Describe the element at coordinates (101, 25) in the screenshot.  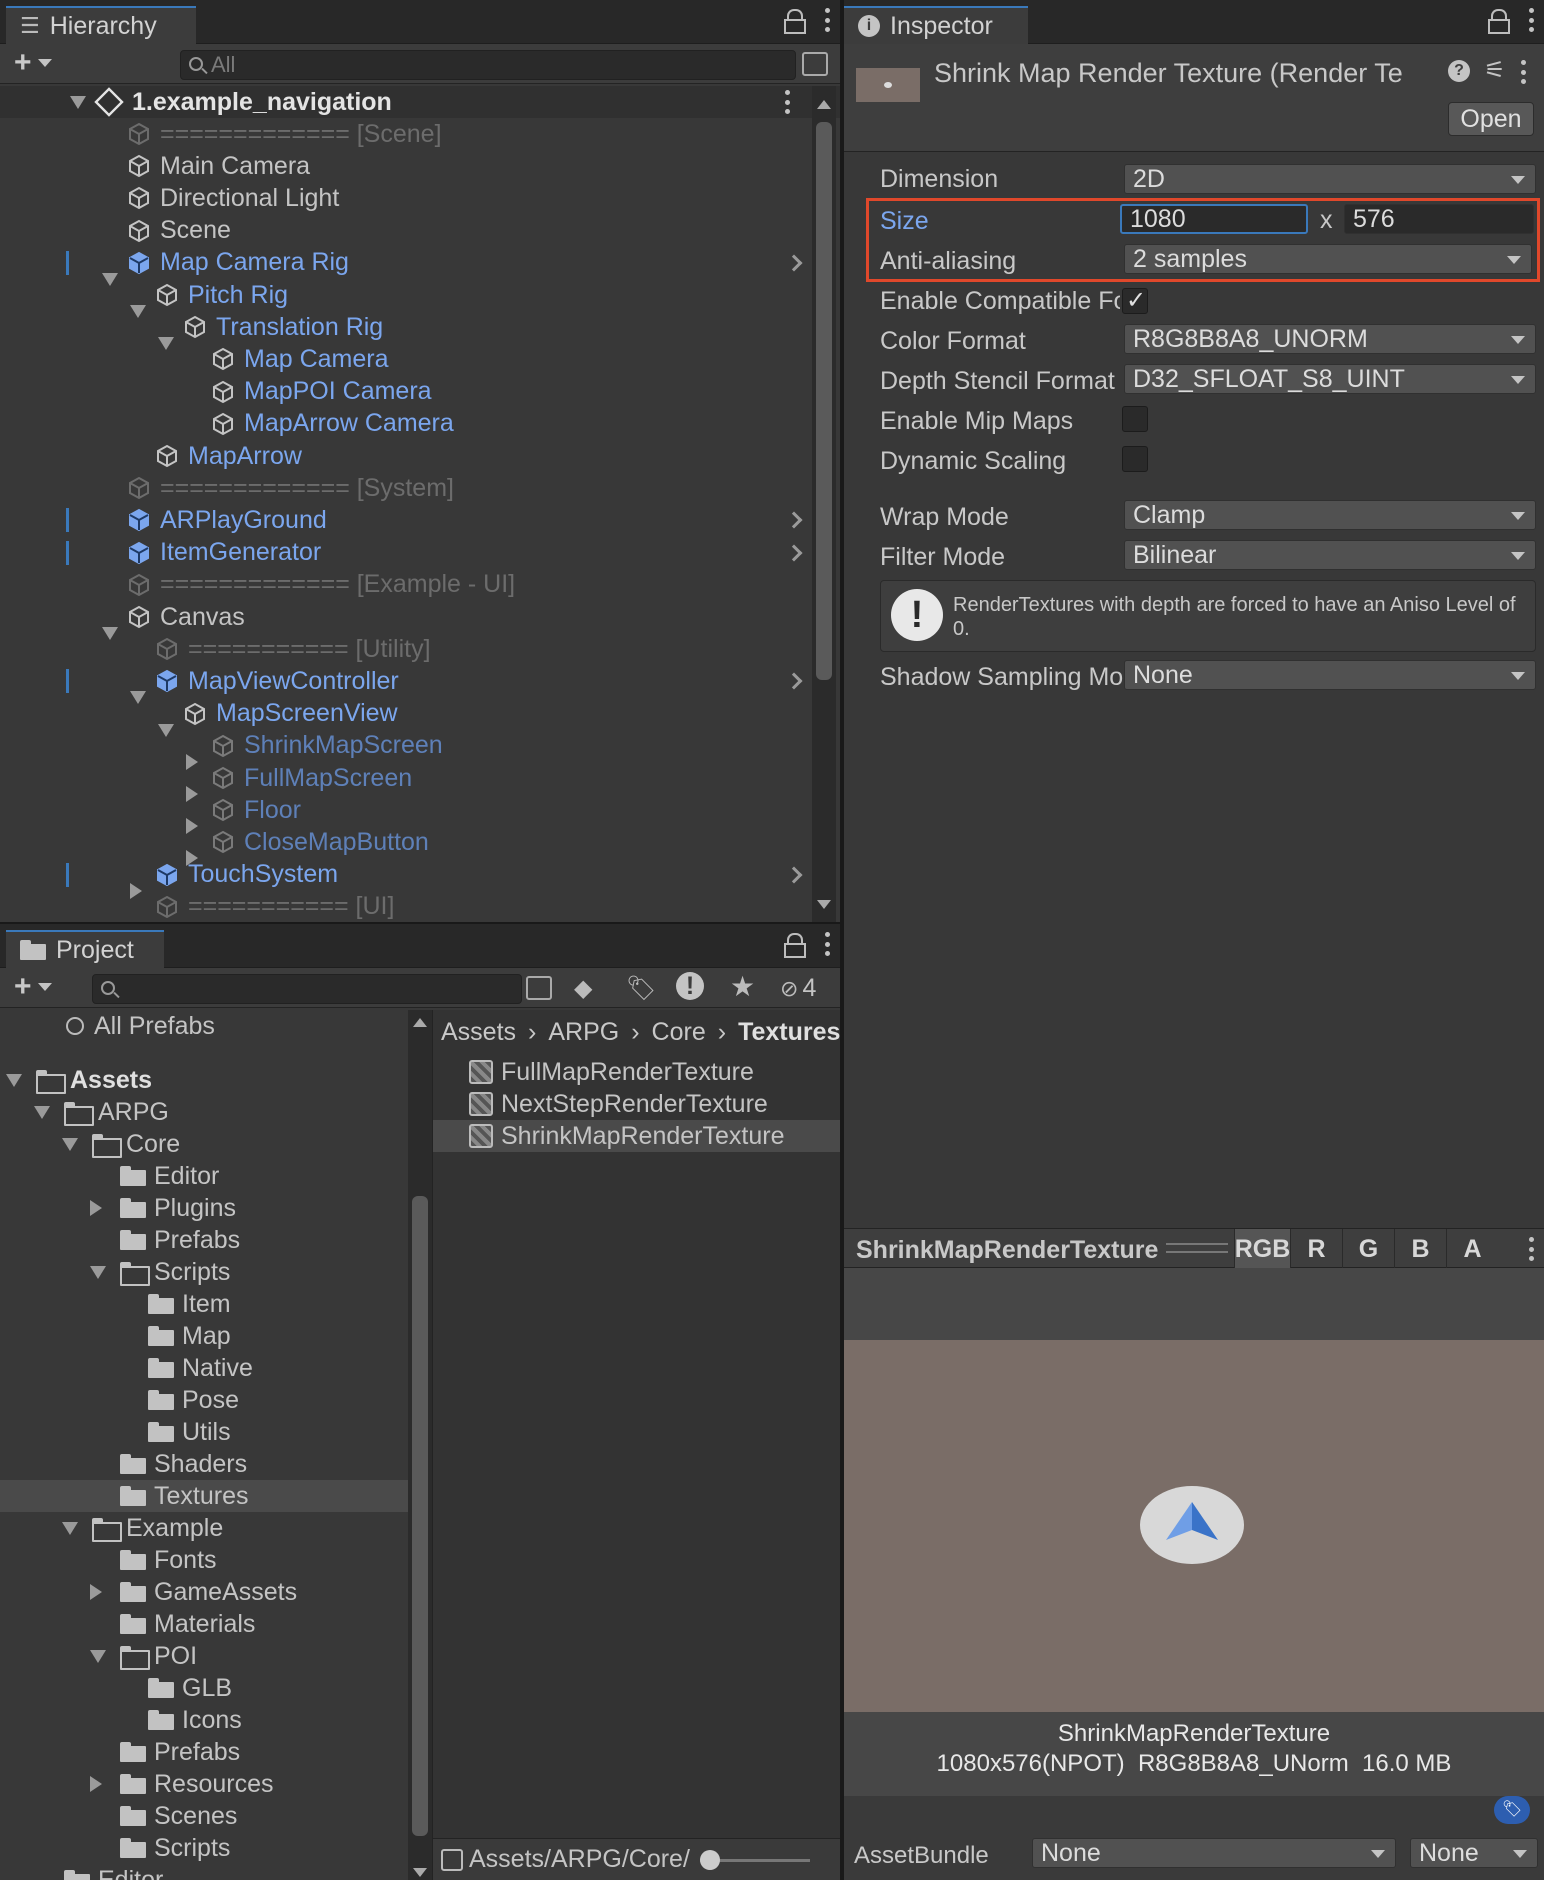
I see `tab-hierarchy: ☰ Hierarchy` at that location.